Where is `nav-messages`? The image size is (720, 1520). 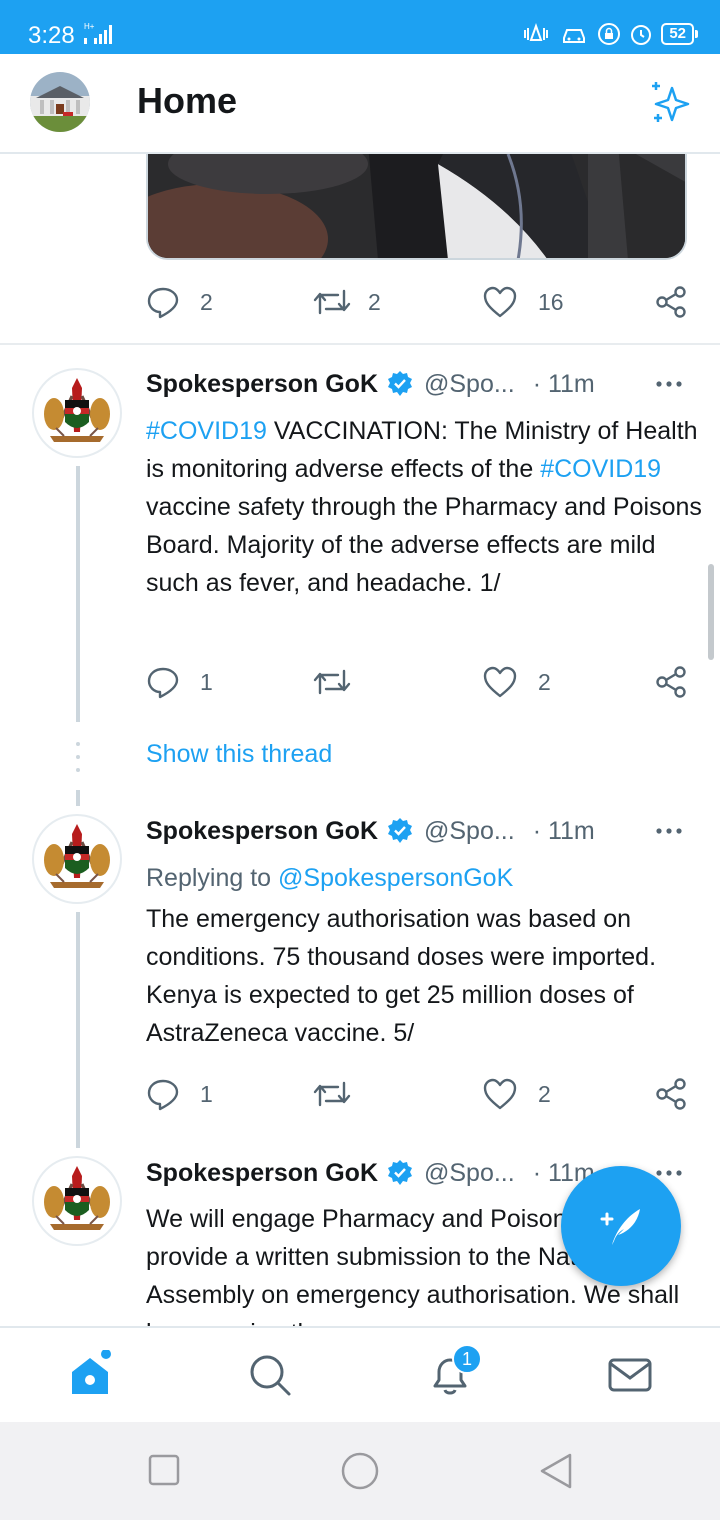 nav-messages is located at coordinates (630, 1375).